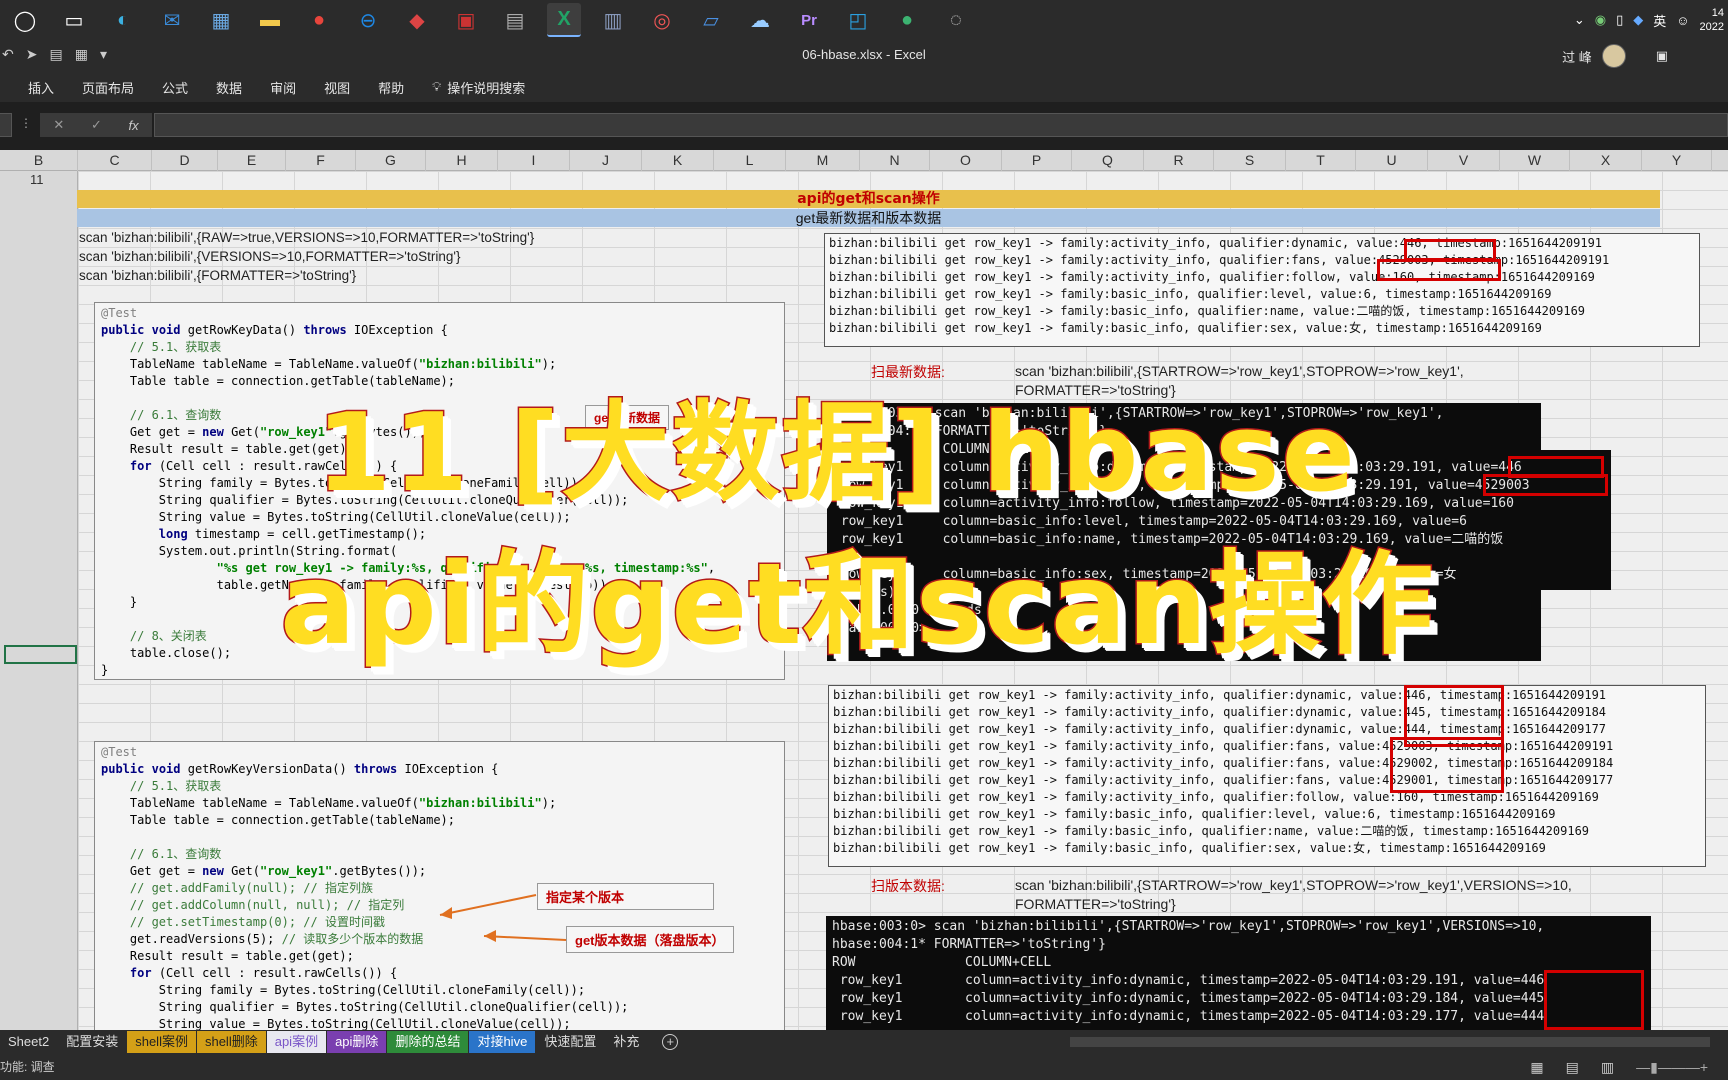  I want to click on zoom-slider: —▮———+, so click(1672, 1067).